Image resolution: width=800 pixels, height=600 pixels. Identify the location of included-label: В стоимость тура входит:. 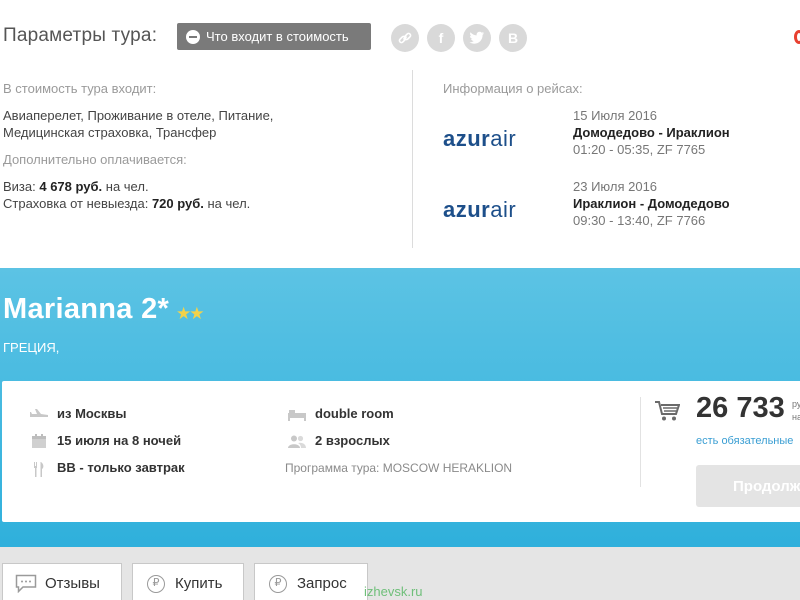
(80, 88).